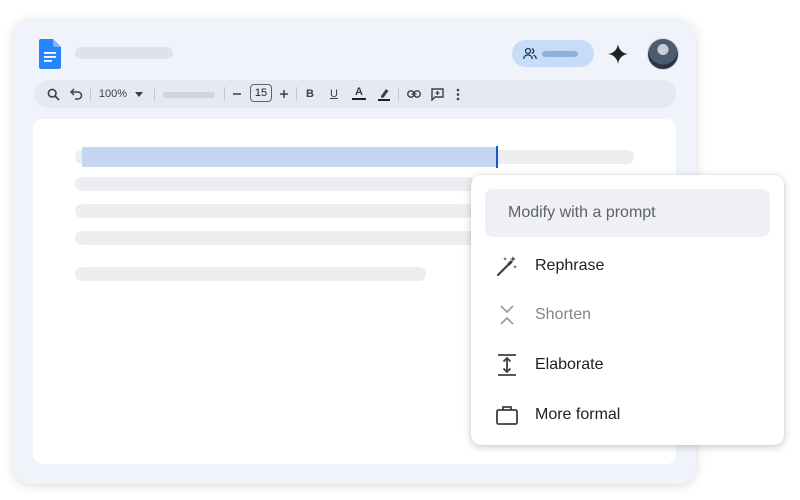  Describe the element at coordinates (359, 93) in the screenshot. I see `text-color-button: A` at that location.